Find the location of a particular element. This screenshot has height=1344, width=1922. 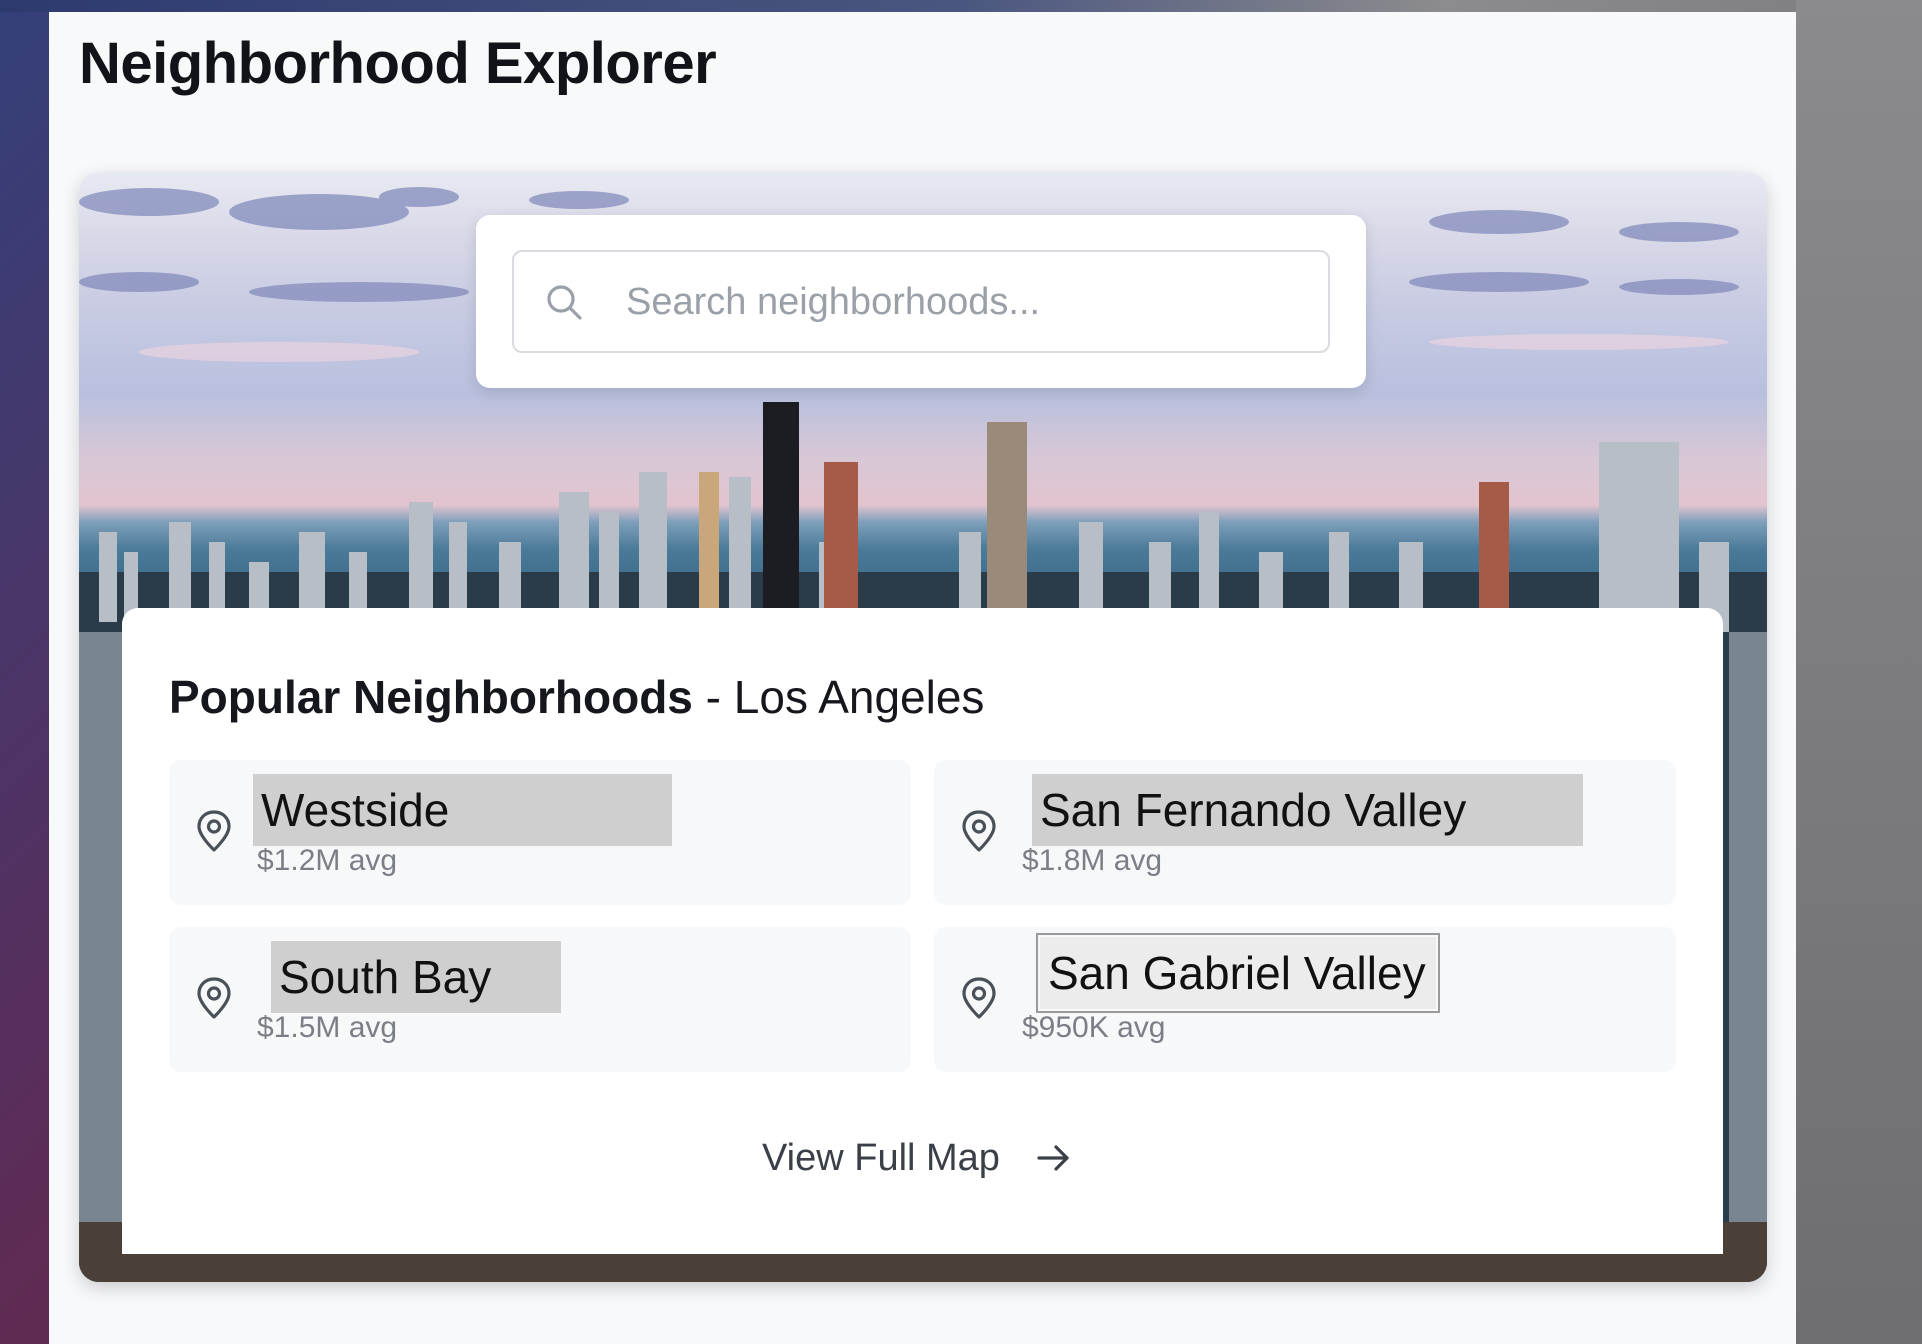

search-box is located at coordinates (921, 301).